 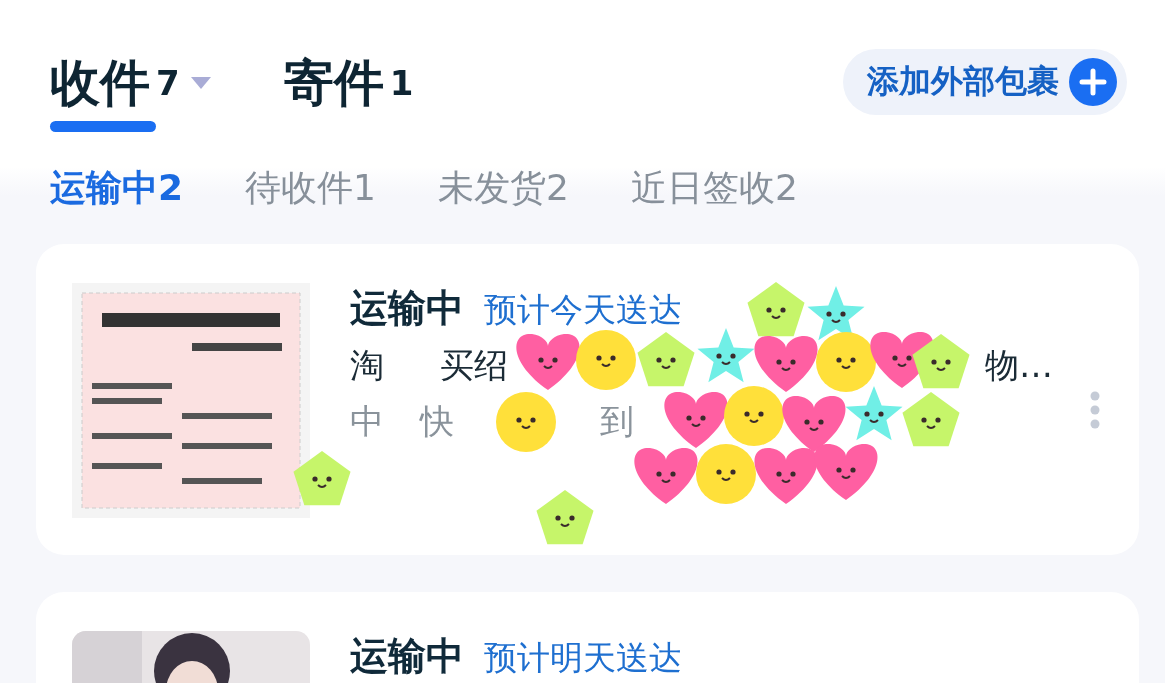 I want to click on caret-icon, so click(x=200, y=83).